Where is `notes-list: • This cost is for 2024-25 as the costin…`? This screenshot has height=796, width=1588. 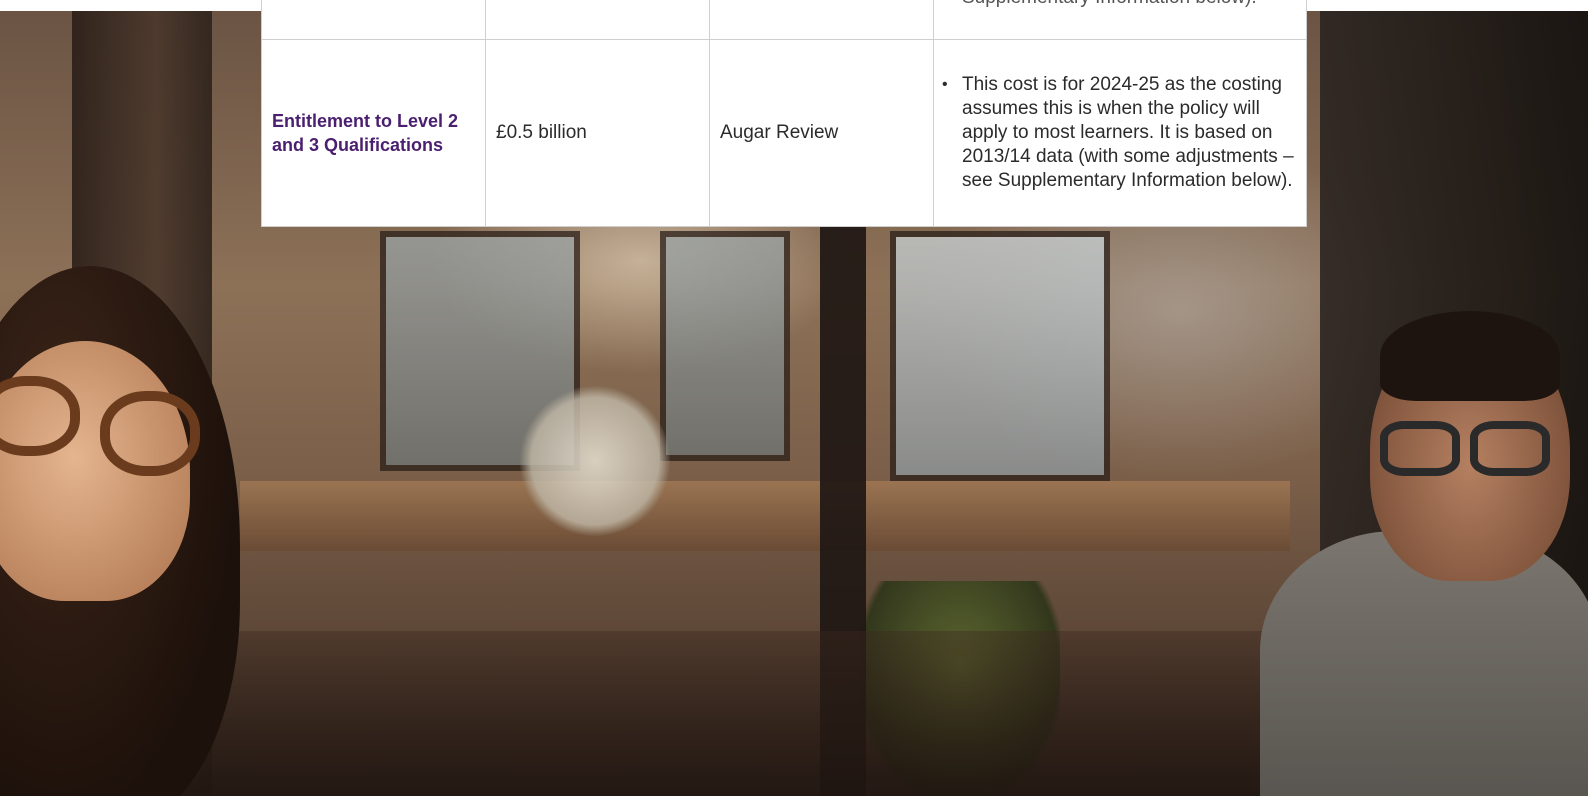
notes-list: • This cost is for 2024-25 as the costin… is located at coordinates (1119, 133).